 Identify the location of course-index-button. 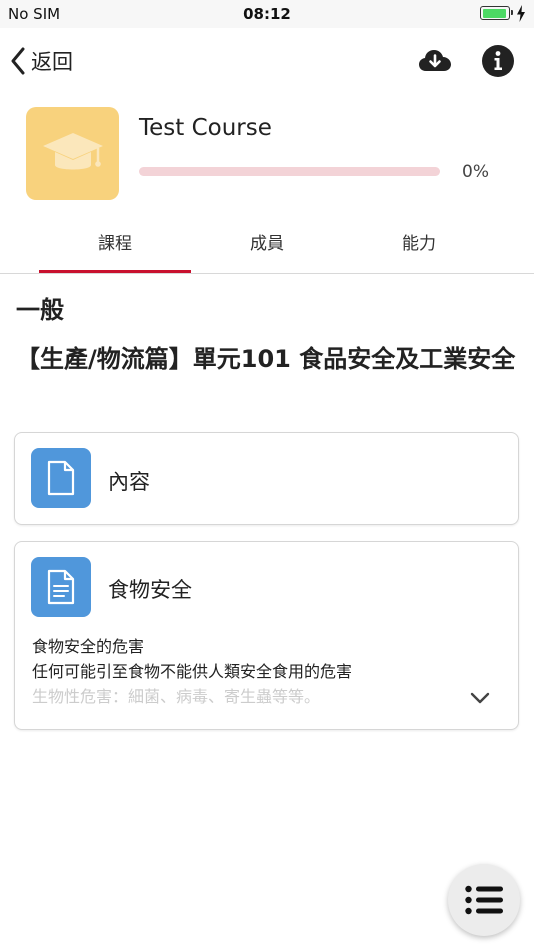
(484, 900).